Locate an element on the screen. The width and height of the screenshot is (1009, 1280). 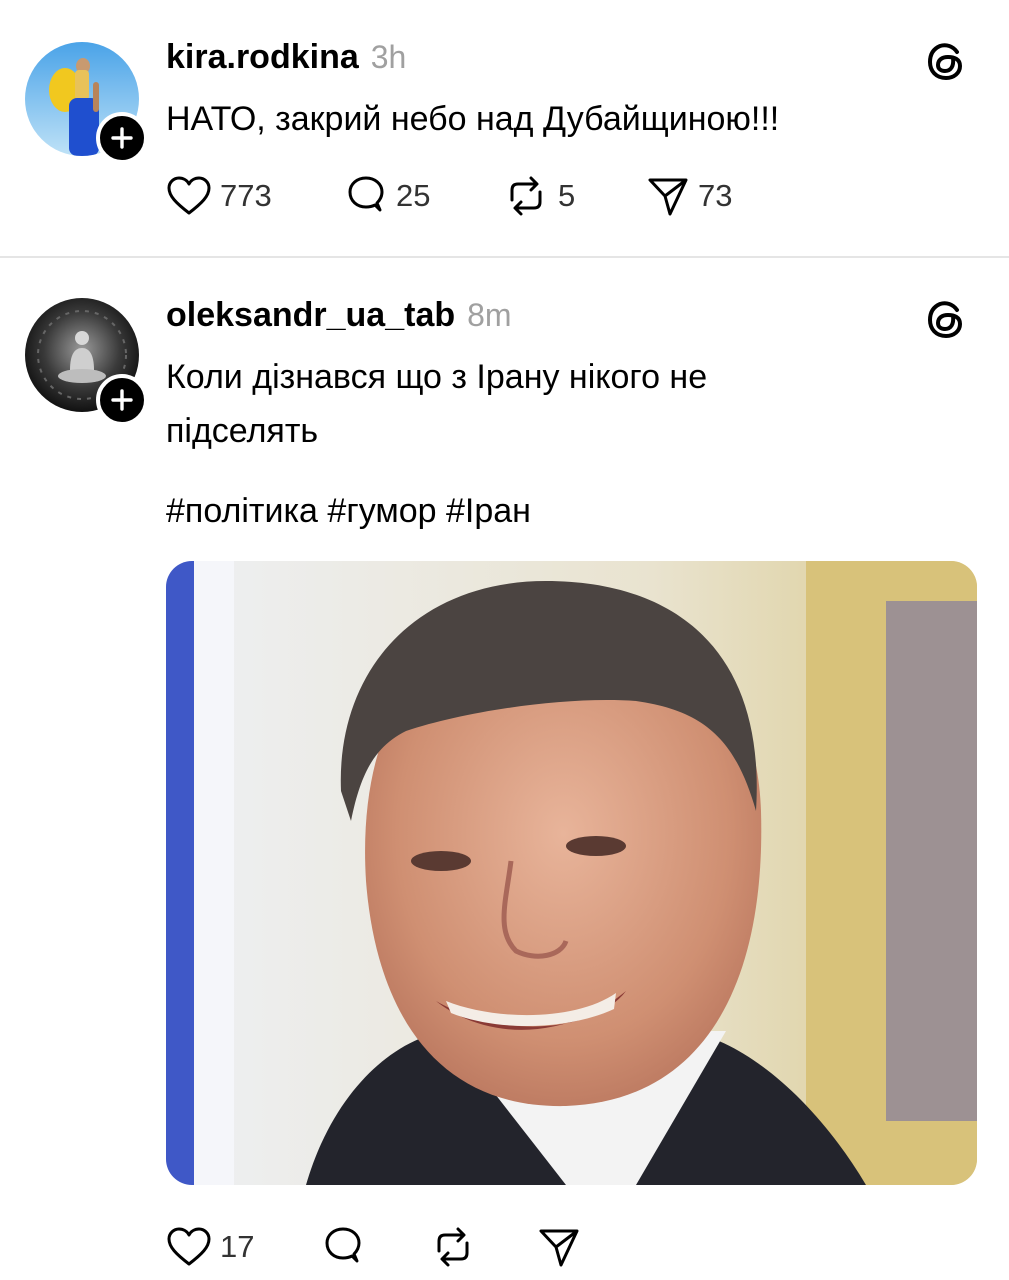
reply-button is located at coordinates (375, 1247).